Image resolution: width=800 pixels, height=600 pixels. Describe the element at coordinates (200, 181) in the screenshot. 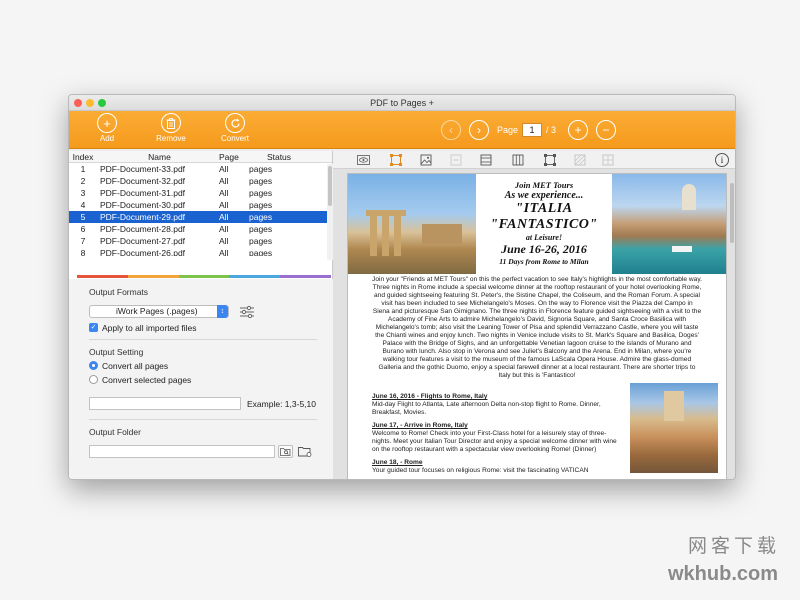

I see `table-row: 2 PDF-Document-32.pdf All pages` at that location.